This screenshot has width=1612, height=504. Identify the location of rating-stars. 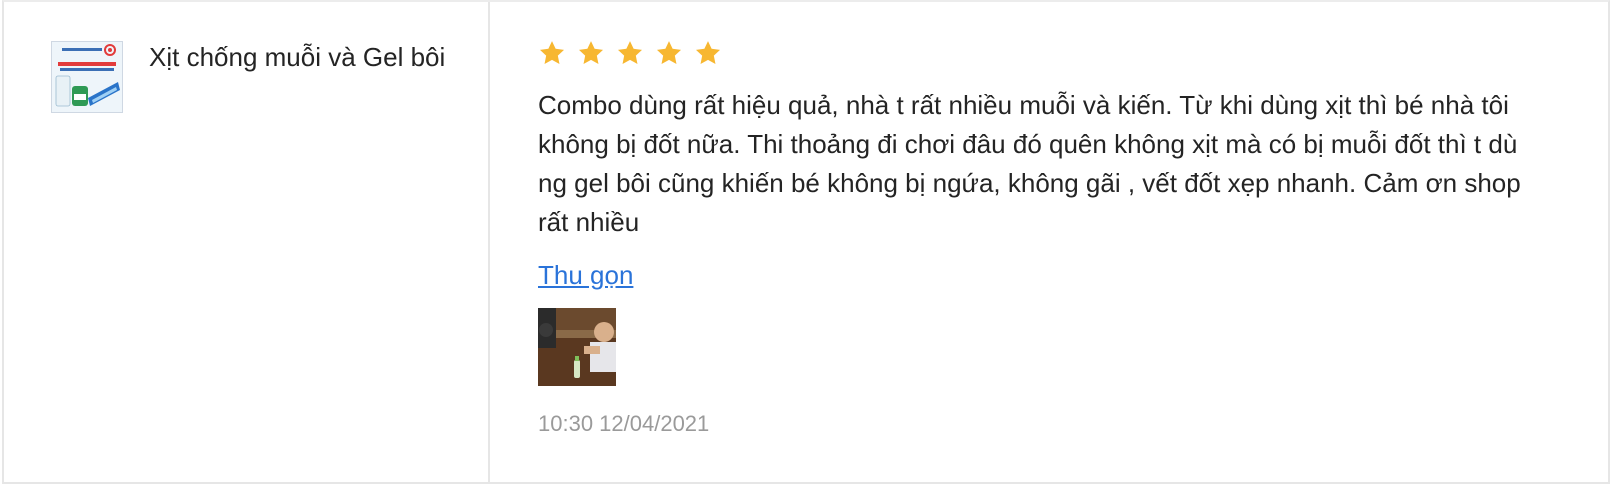
(630, 53).